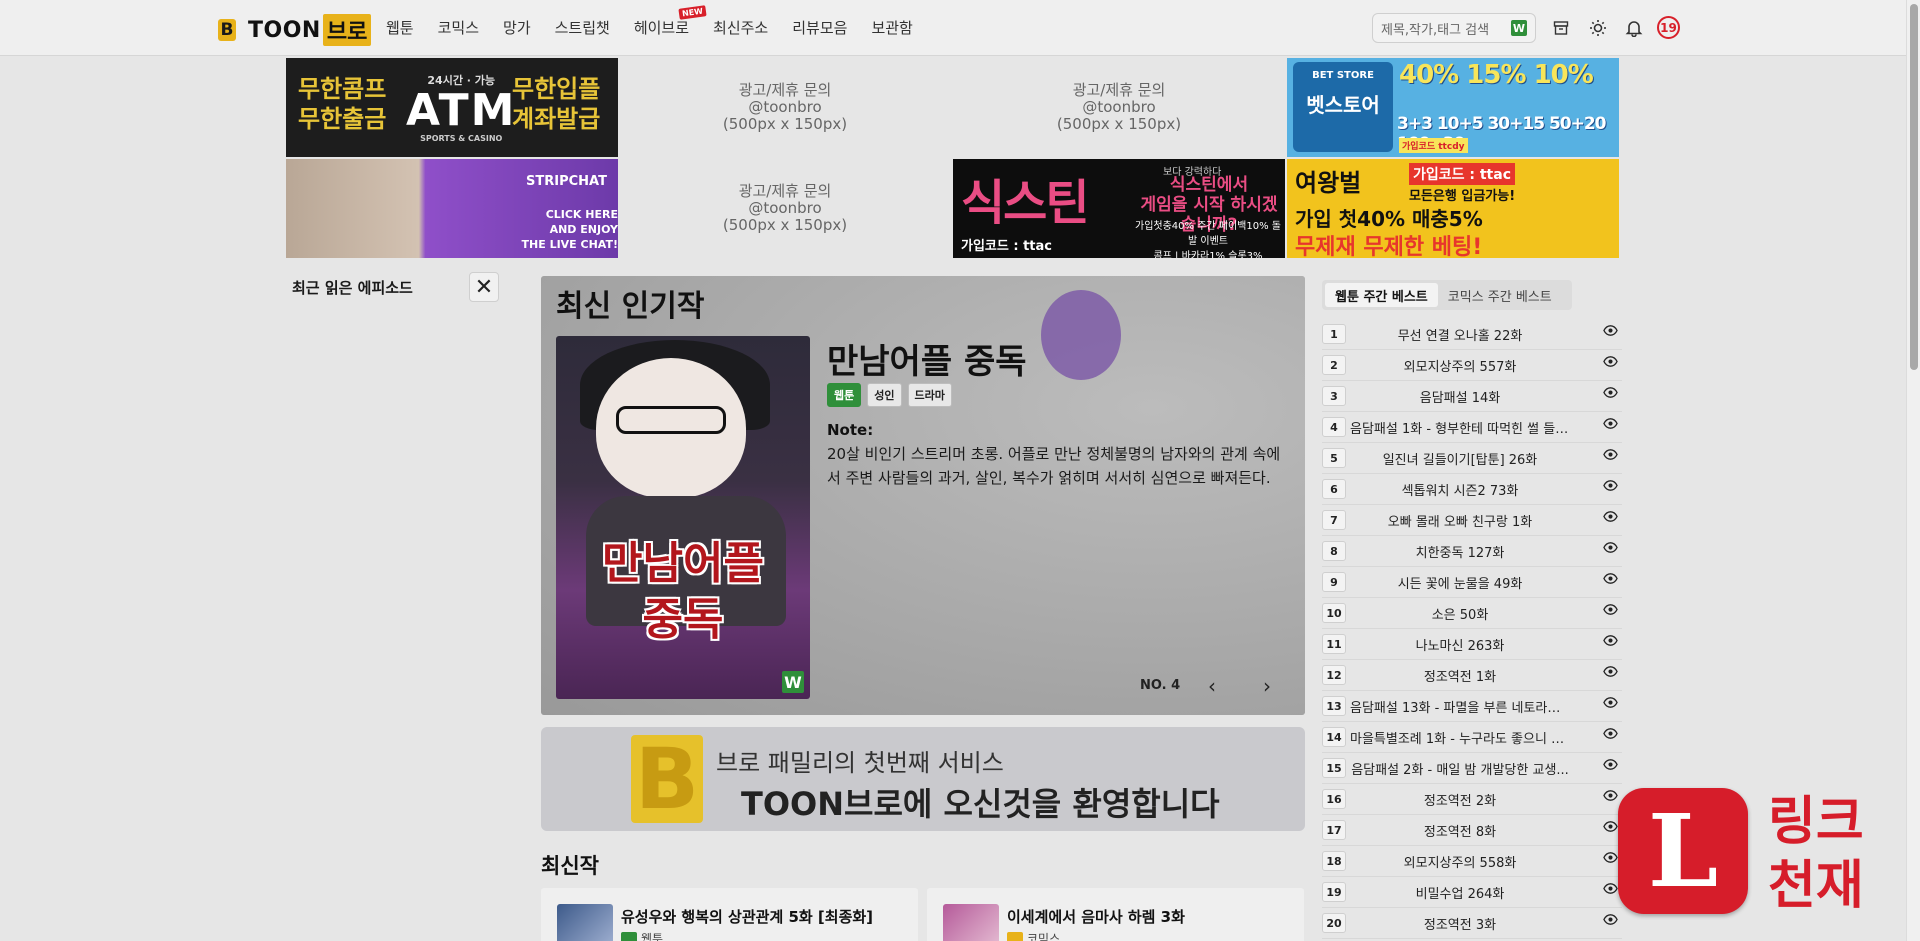 This screenshot has width=1920, height=941. I want to click on rank-number: 14, so click(1334, 737).